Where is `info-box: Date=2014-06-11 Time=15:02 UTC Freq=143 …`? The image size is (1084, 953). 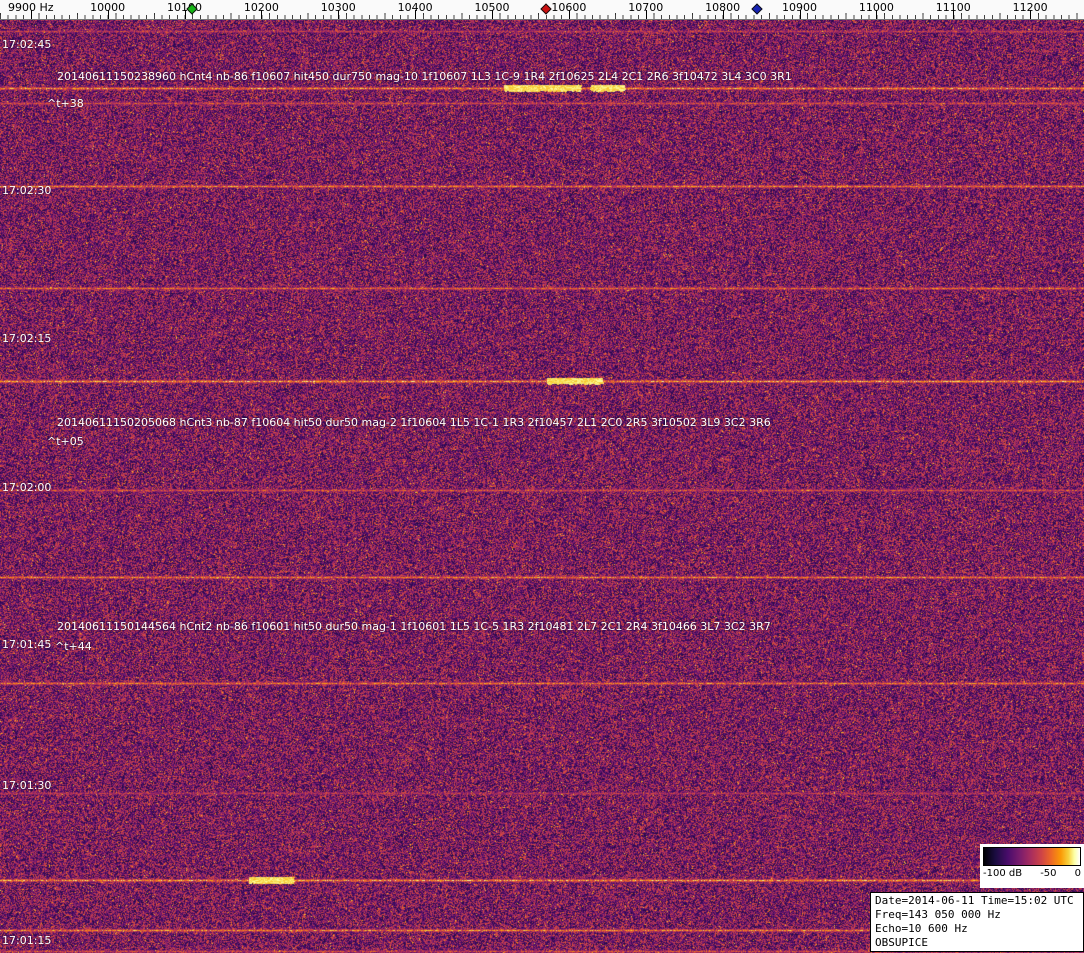 info-box: Date=2014-06-11 Time=15:02 UTC Freq=143 … is located at coordinates (977, 922).